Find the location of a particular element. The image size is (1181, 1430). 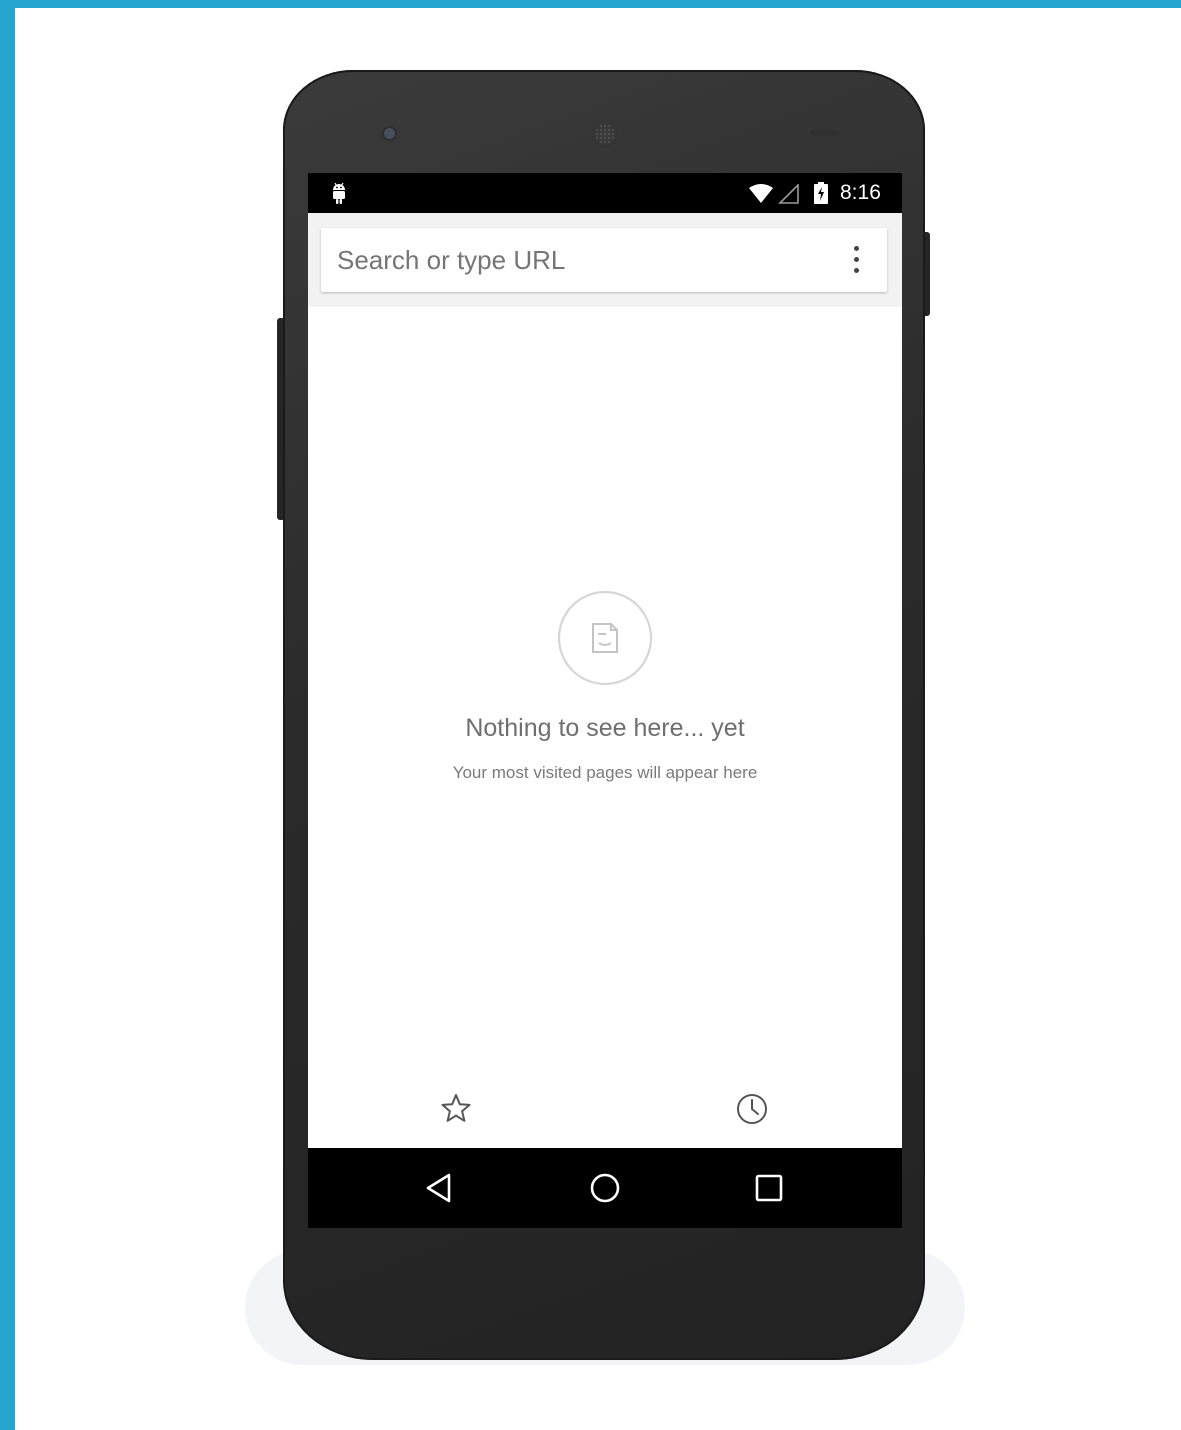

battery-charging-icon is located at coordinates (821, 193).